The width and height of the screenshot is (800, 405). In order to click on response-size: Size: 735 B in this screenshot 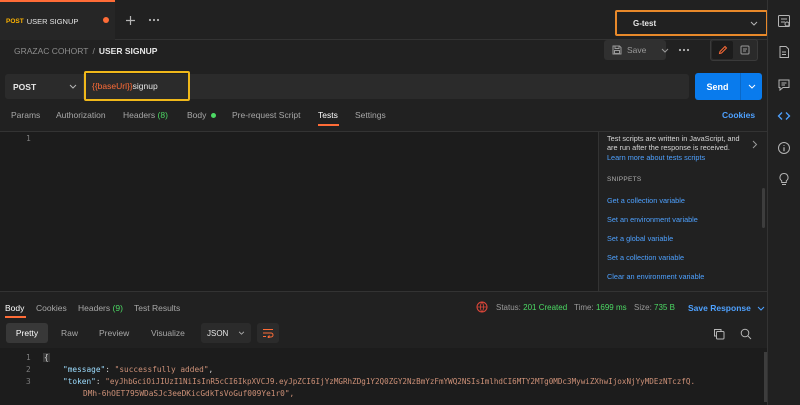, I will do `click(654, 307)`.